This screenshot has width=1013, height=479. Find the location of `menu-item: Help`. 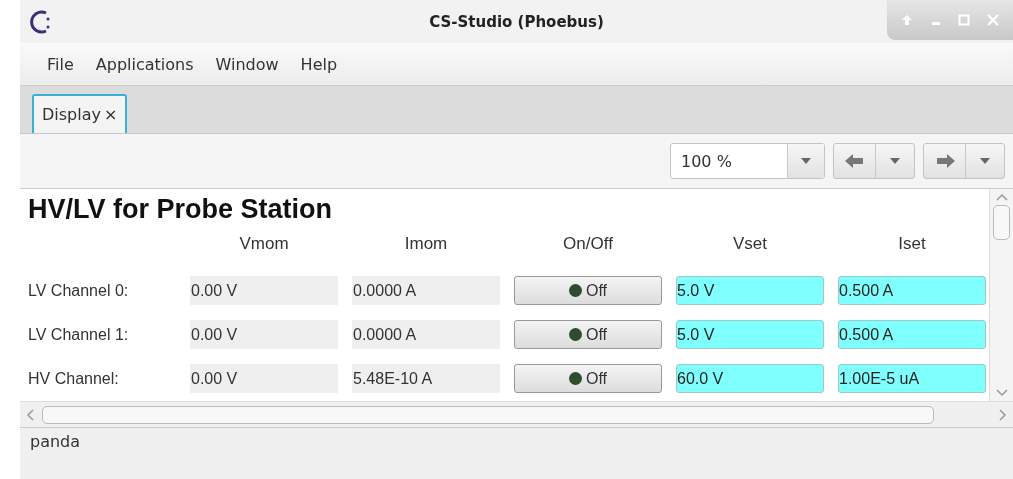

menu-item: Help is located at coordinates (319, 64).